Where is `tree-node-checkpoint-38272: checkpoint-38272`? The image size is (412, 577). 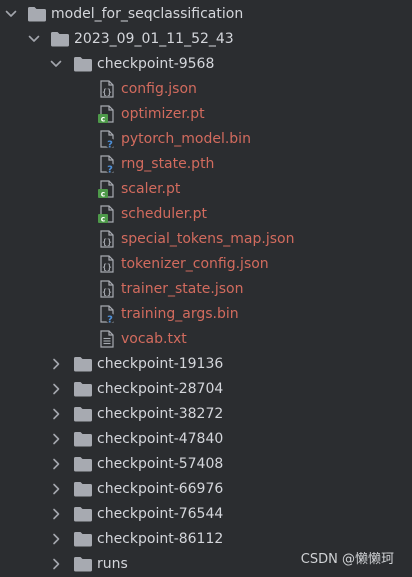
tree-node-checkpoint-38272: checkpoint-38272 is located at coordinates (206, 414).